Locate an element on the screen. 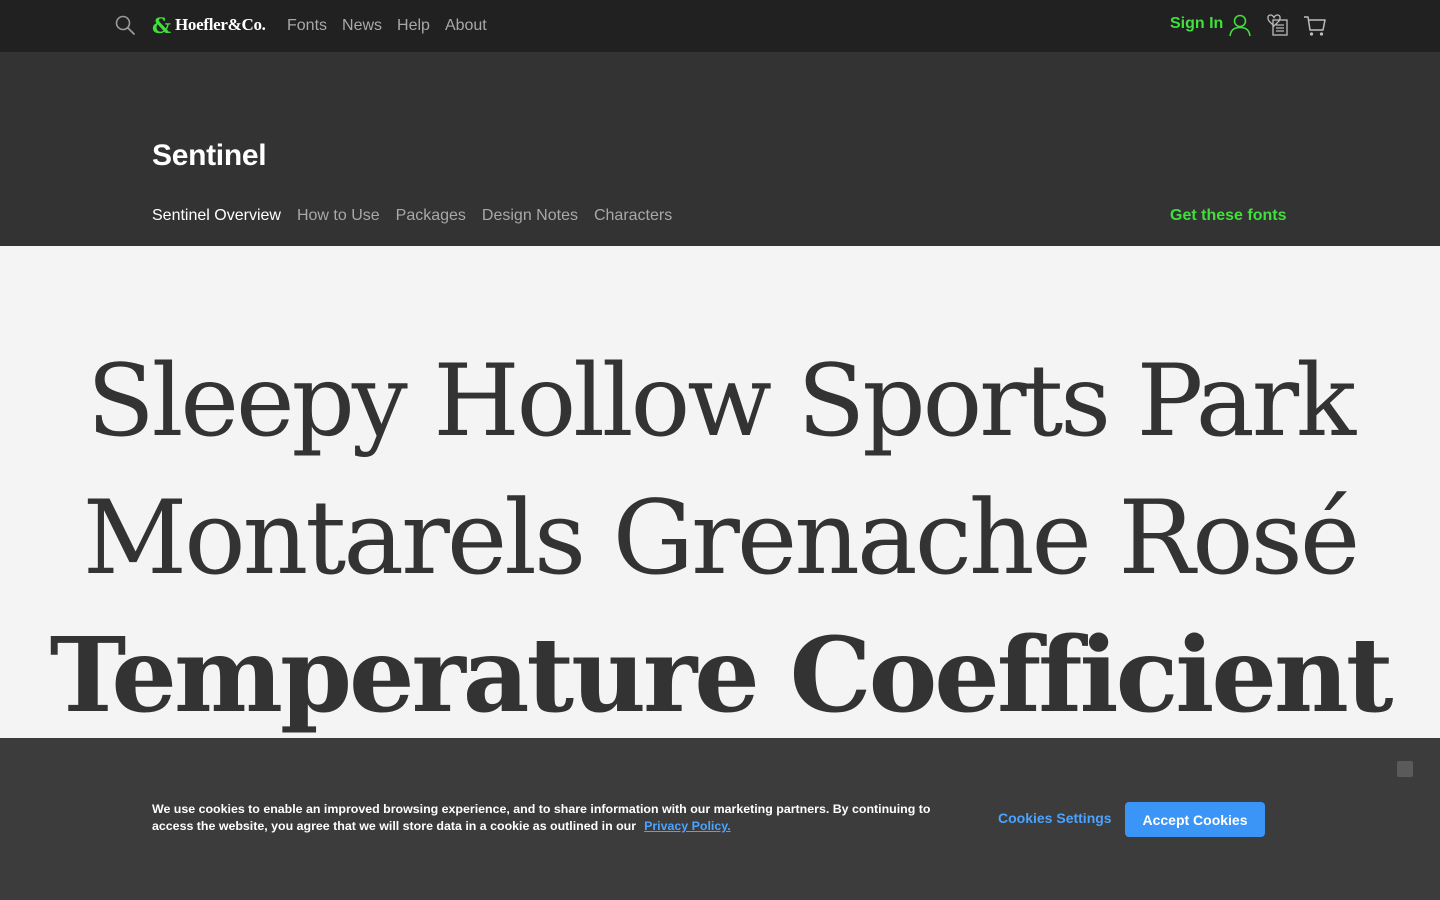 This screenshot has width=1440, height=900. favorites-icon is located at coordinates (1277, 25).